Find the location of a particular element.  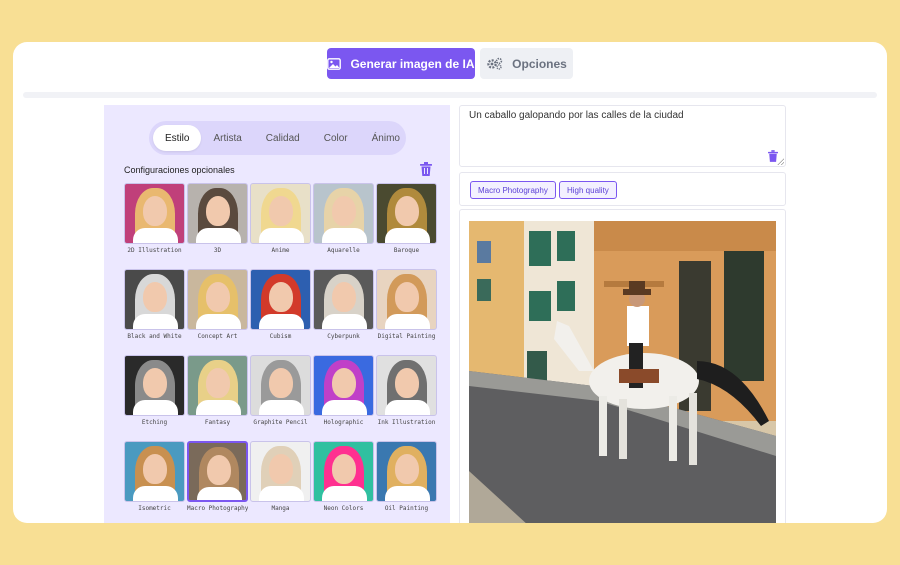

style-label: Anime is located at coordinates (280, 250).